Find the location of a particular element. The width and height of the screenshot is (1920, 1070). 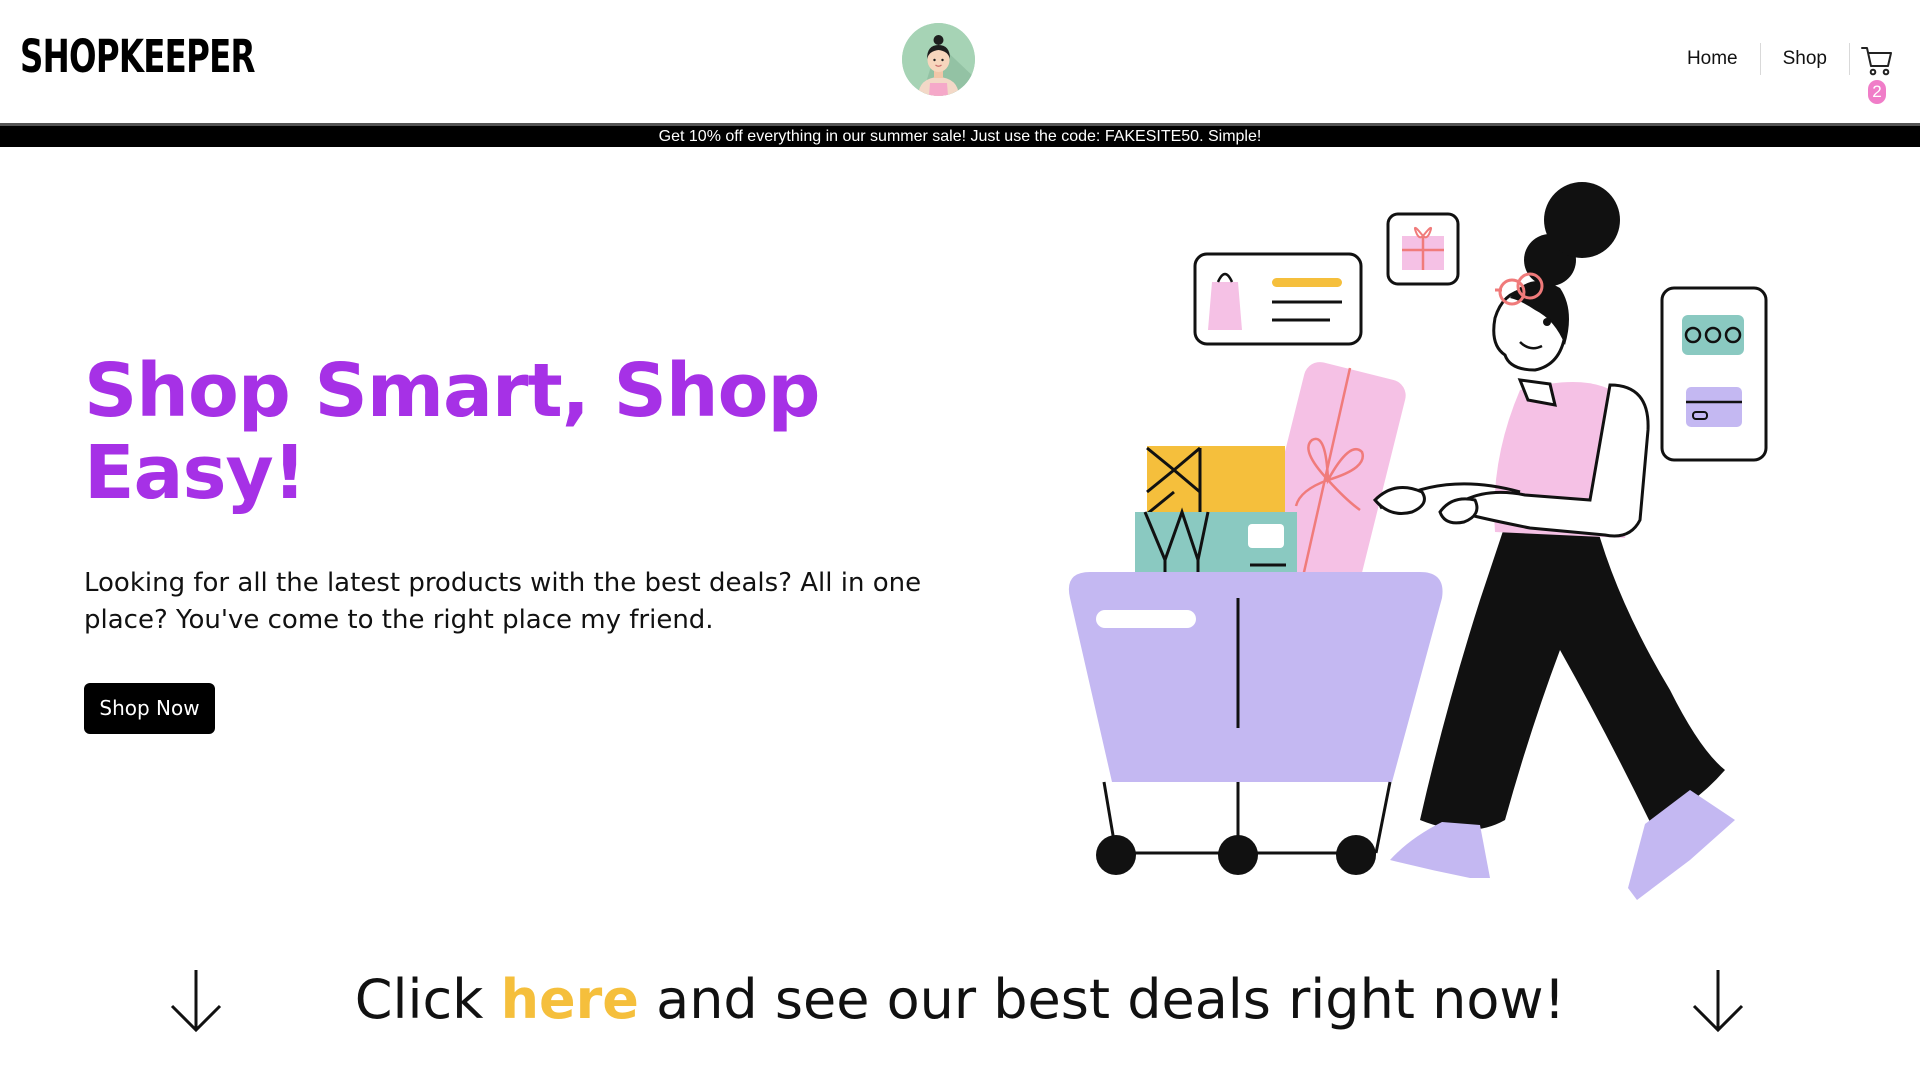

cart-button is located at coordinates (1877, 61).